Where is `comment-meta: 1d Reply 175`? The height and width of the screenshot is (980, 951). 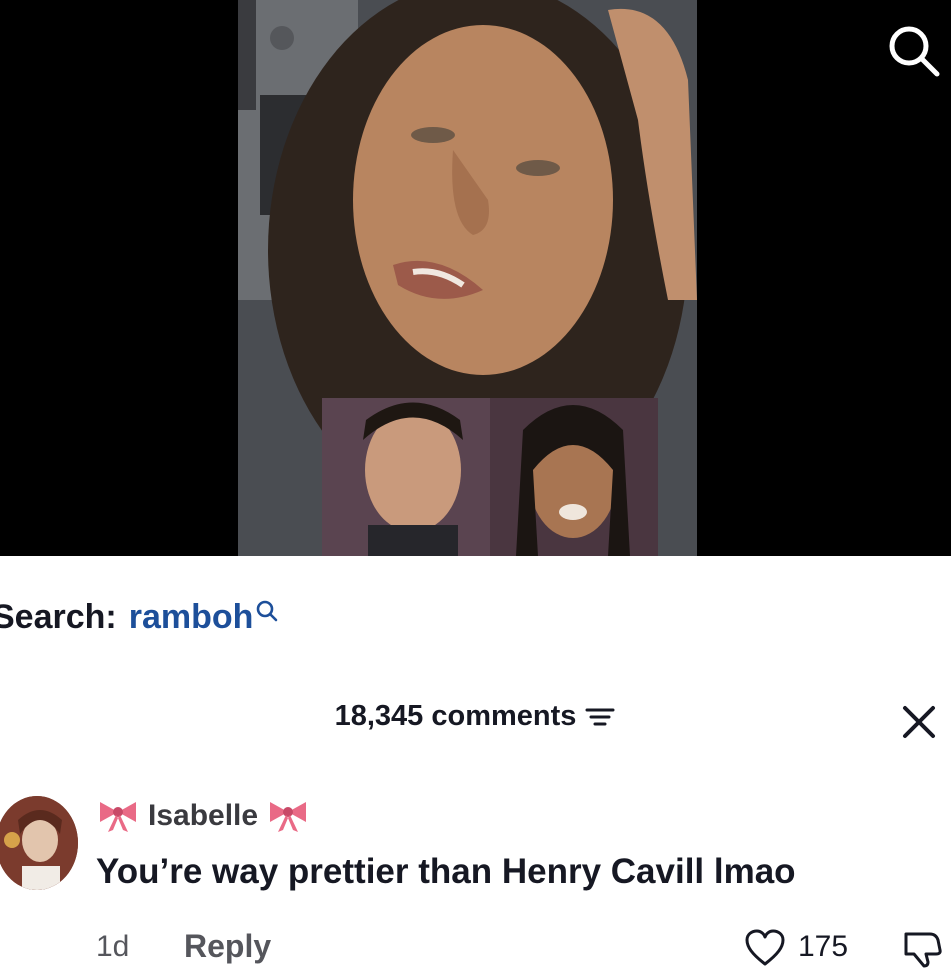
comment-meta: 1d Reply 175 is located at coordinates (475, 948).